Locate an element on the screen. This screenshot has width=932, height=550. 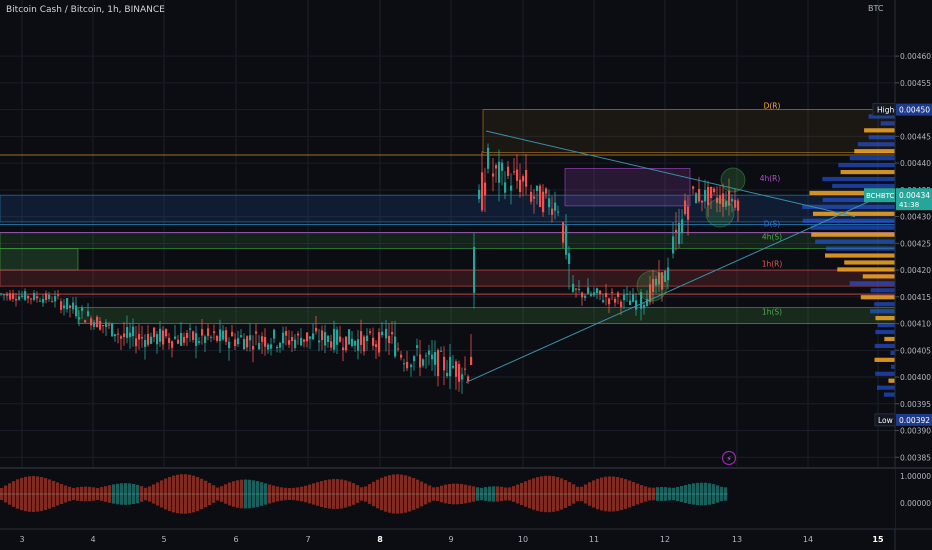
level-label: D(R) is located at coordinates (772, 106).